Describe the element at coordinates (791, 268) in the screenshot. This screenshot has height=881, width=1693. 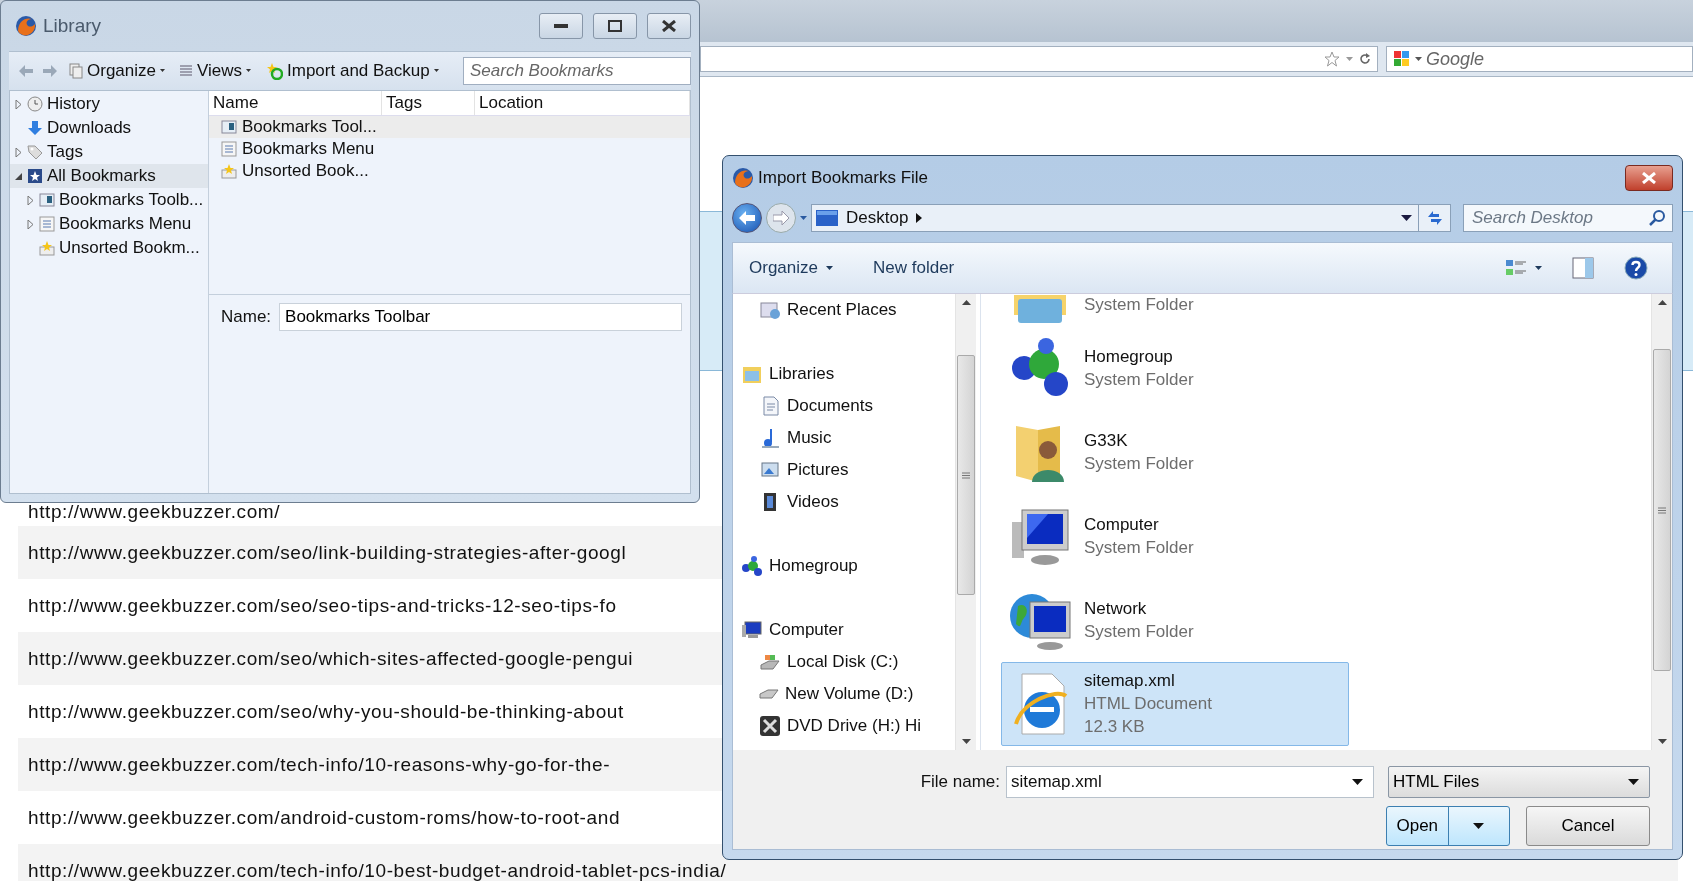
I see `command-button: Organize` at that location.